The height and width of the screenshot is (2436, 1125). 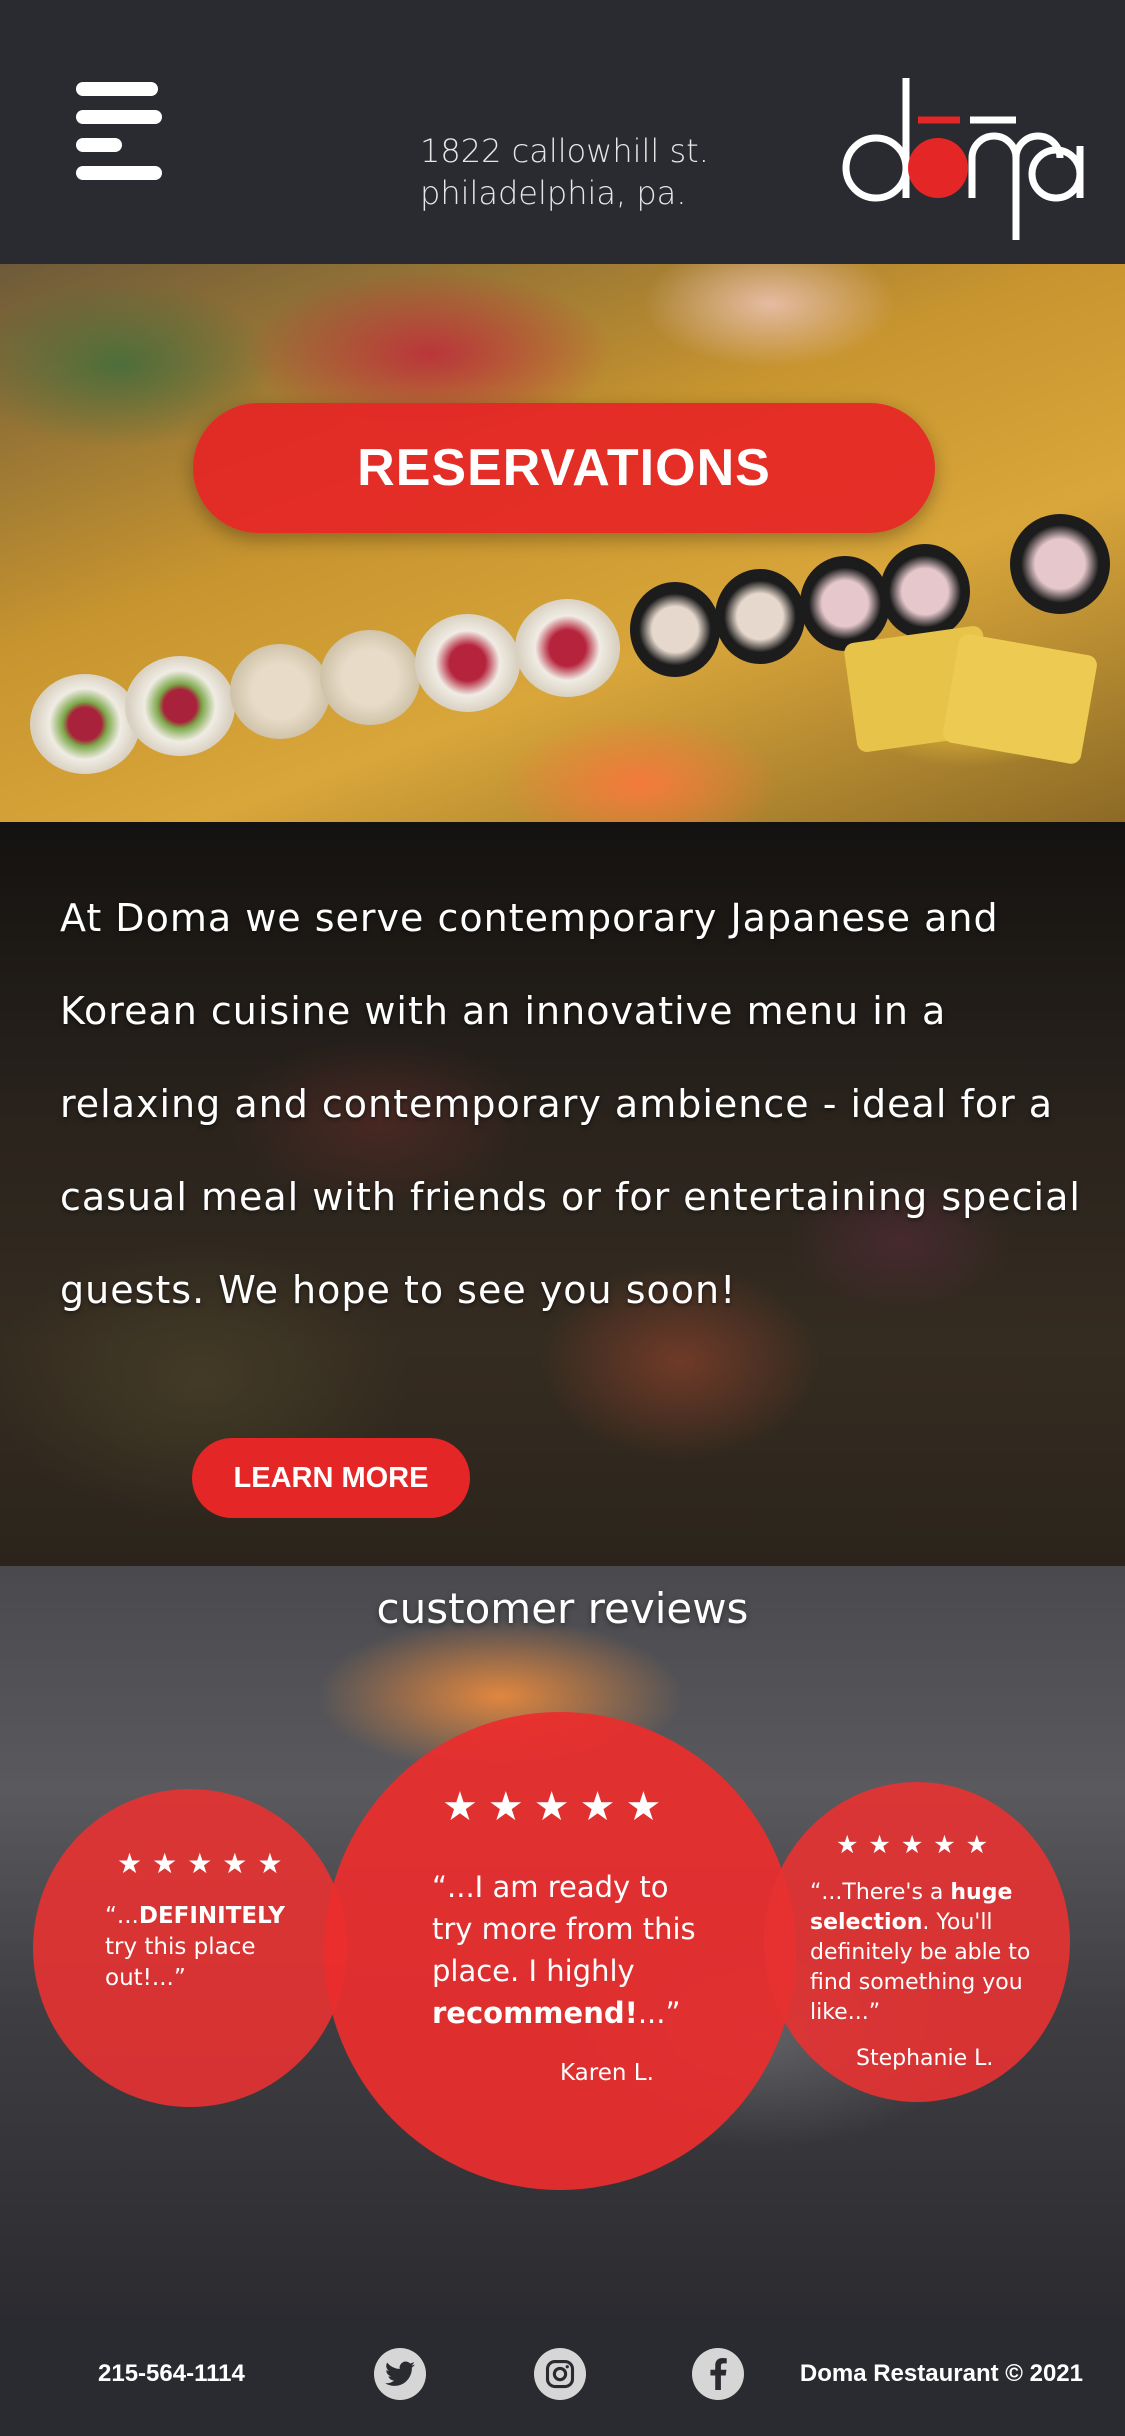 I want to click on phone-number: 215-564-1114, so click(x=171, y=2374).